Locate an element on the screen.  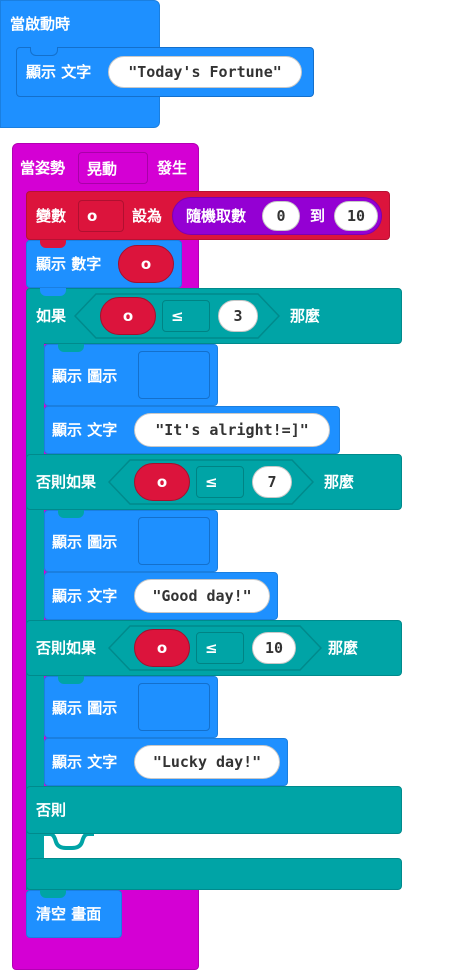
then-label-1: 那麼 is located at coordinates (305, 316).